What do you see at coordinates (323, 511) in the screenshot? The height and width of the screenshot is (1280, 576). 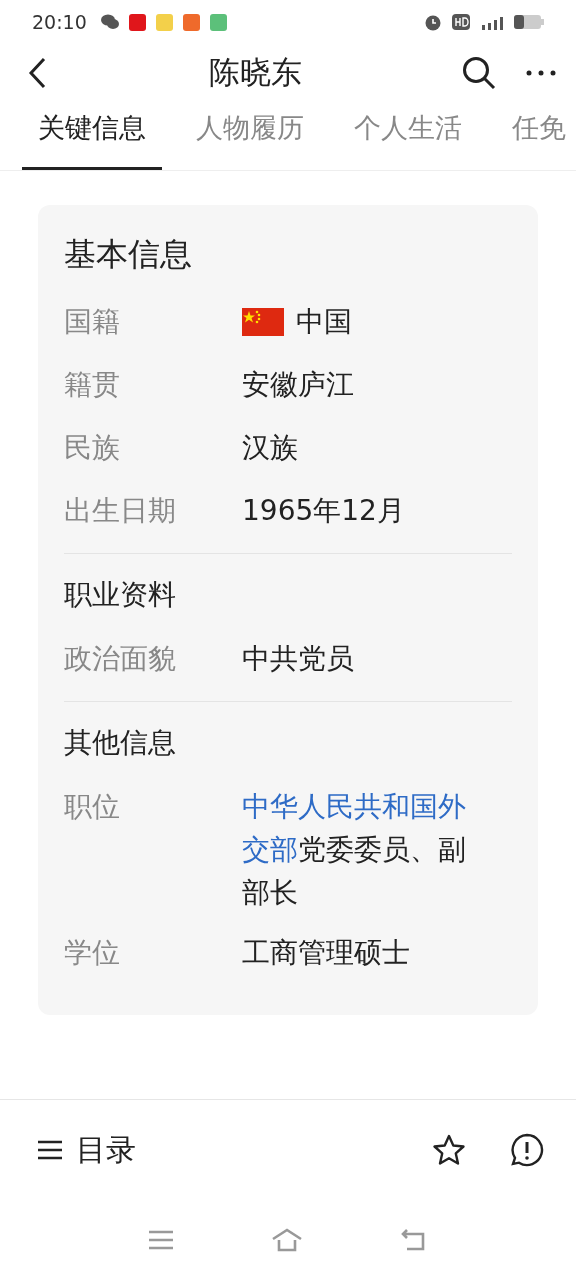 I see `field-value: 1965年12月` at bounding box center [323, 511].